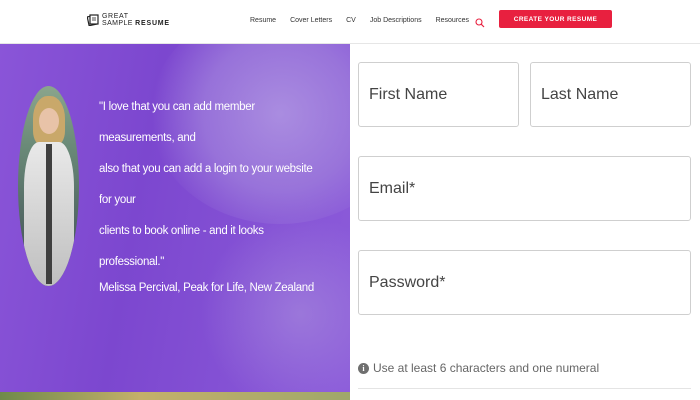  What do you see at coordinates (175, 396) in the screenshot?
I see `photo-strip` at bounding box center [175, 396].